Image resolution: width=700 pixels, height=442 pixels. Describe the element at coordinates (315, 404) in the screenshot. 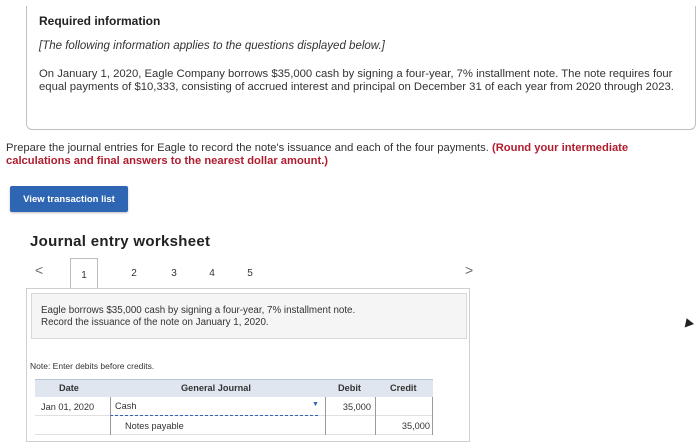

I see `dropdown-arrow-icon: ▼` at that location.